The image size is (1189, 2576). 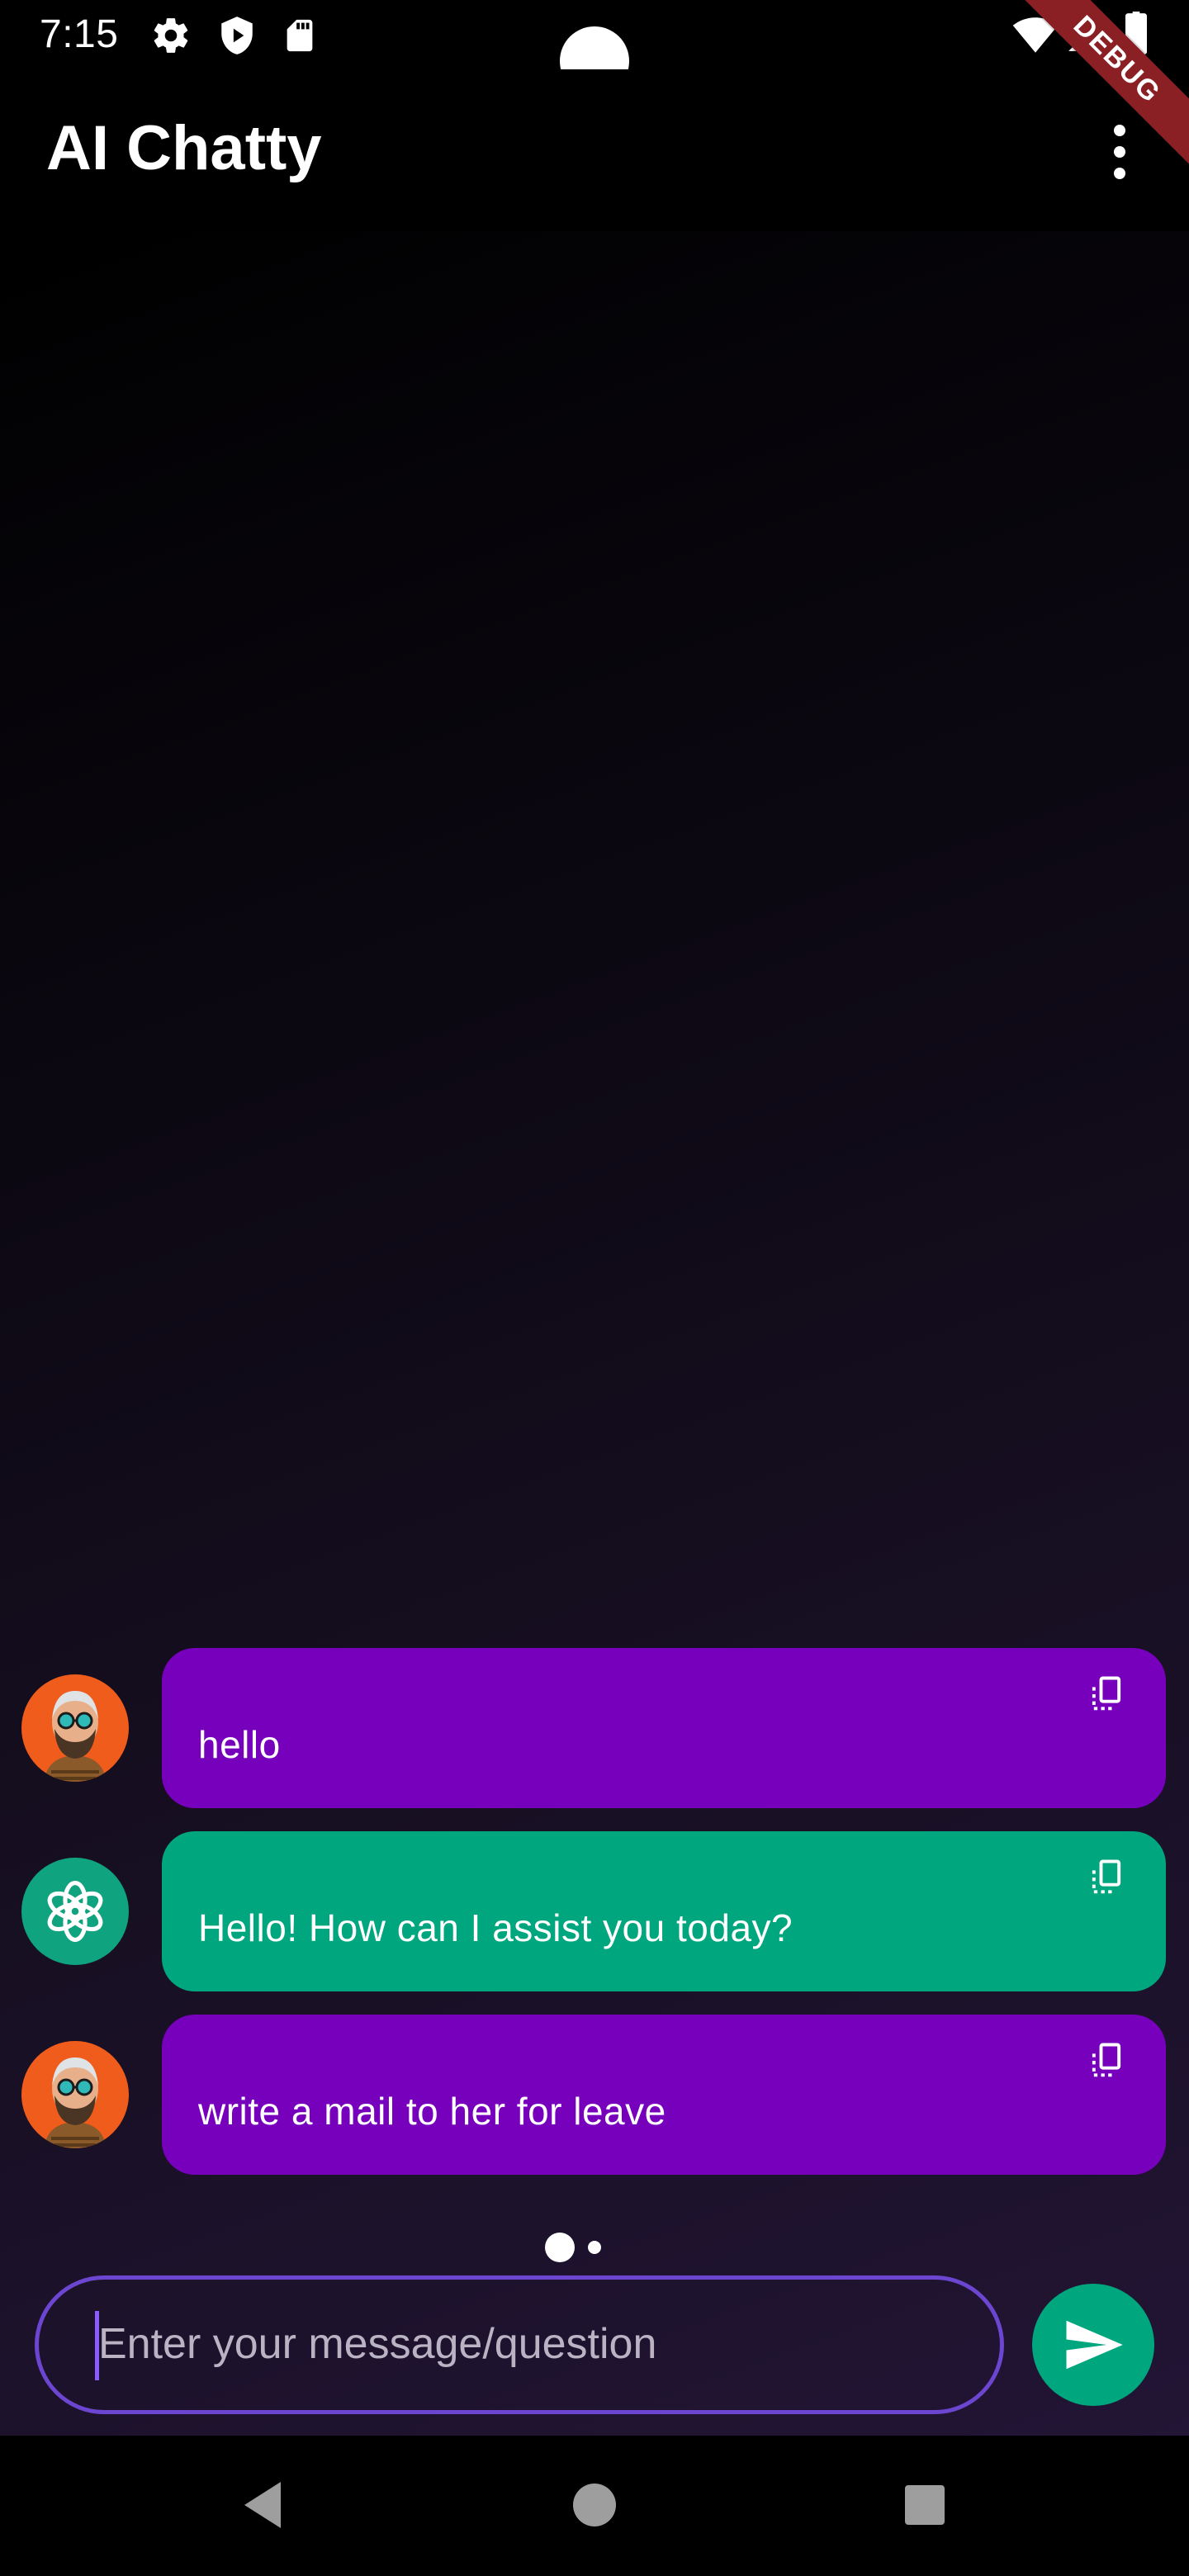 I want to click on send-icon, so click(x=1094, y=2345).